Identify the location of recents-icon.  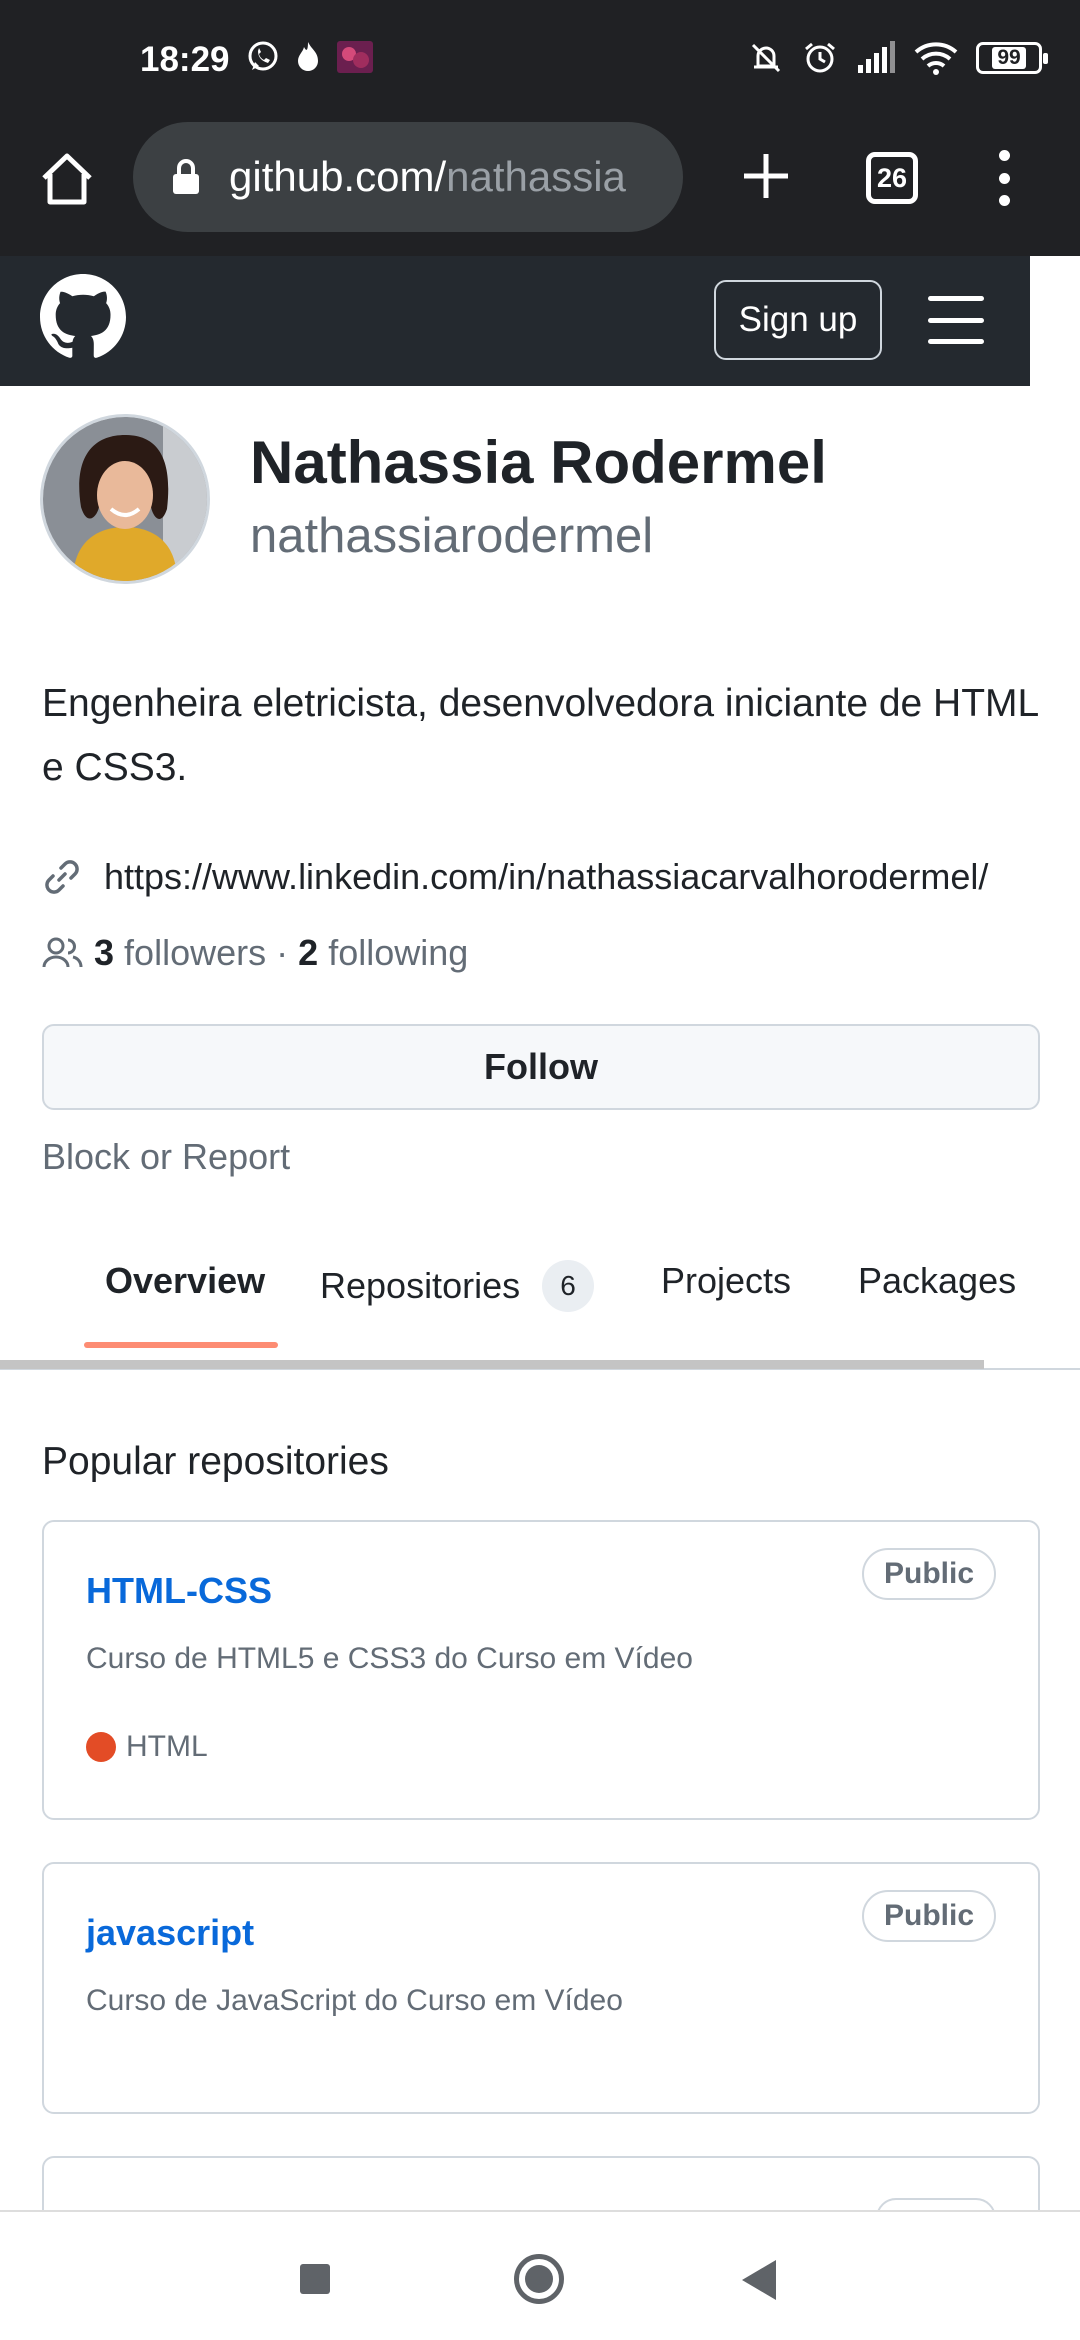
(315, 2279).